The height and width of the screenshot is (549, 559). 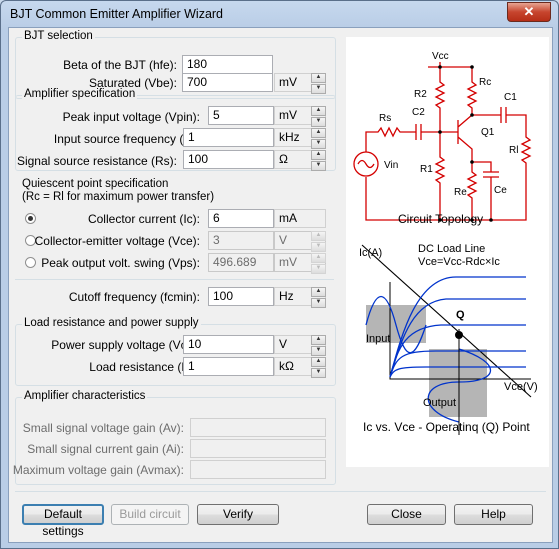 I want to click on rc-label: Rc, so click(x=485, y=82).